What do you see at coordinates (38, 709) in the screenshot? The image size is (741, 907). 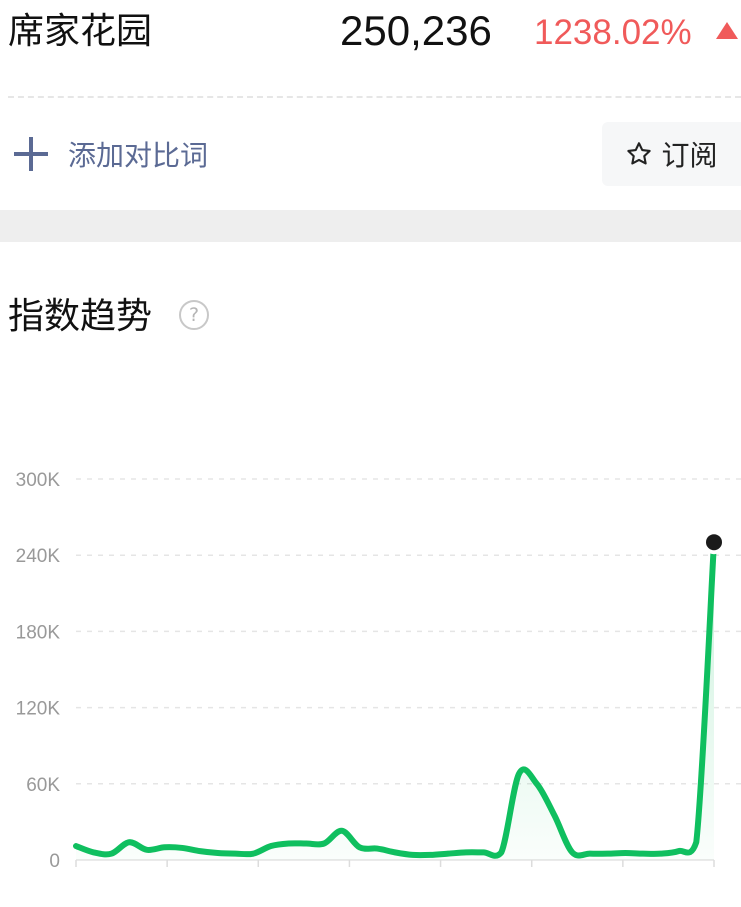 I see `y-tick-label: 120K` at bounding box center [38, 709].